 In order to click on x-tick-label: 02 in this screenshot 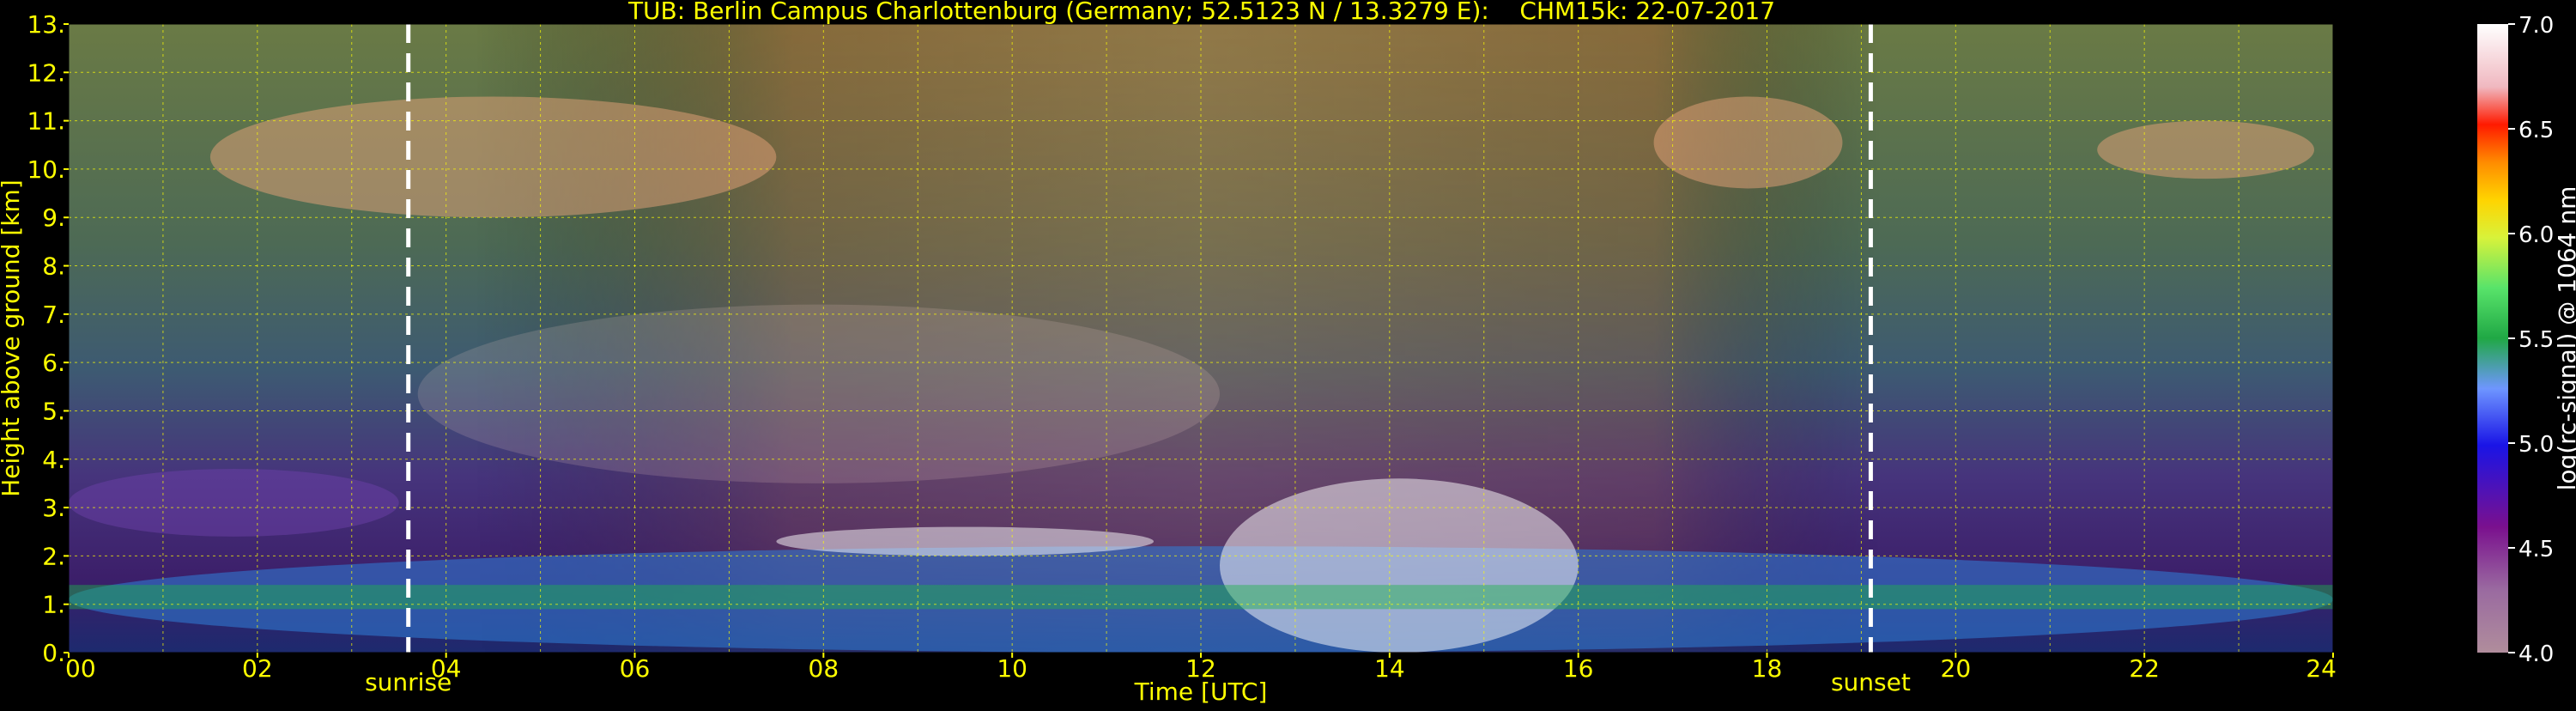, I will do `click(257, 668)`.